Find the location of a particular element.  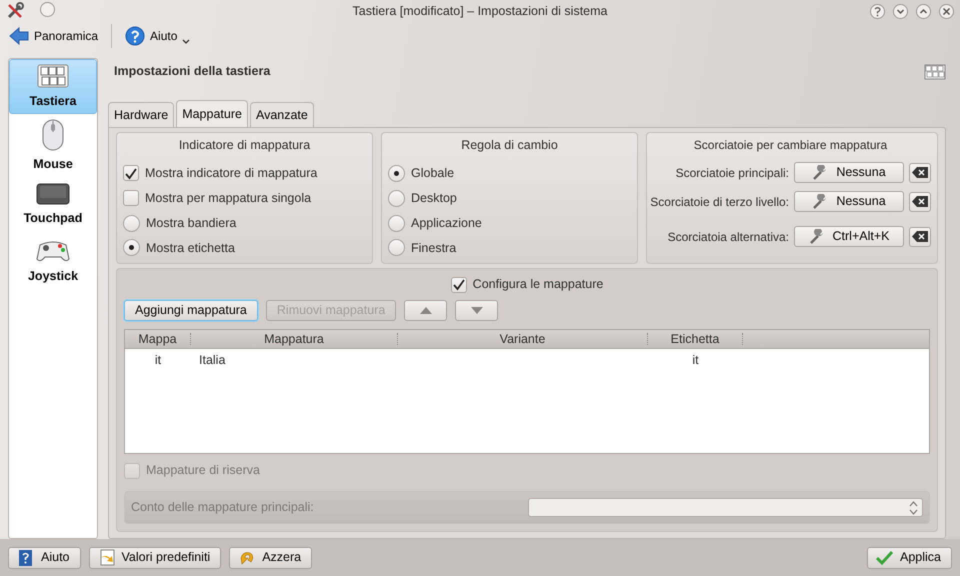

radio-label: Mostra bandiera is located at coordinates (191, 223).